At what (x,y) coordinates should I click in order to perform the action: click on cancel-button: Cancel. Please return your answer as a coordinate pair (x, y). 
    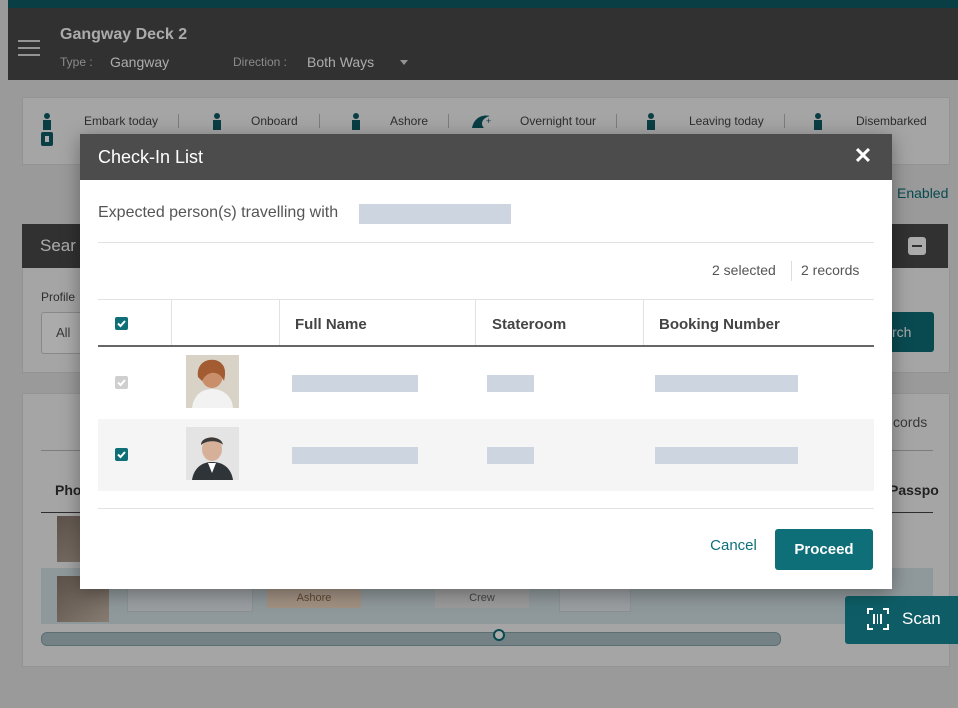
    Looking at the image, I should click on (733, 549).